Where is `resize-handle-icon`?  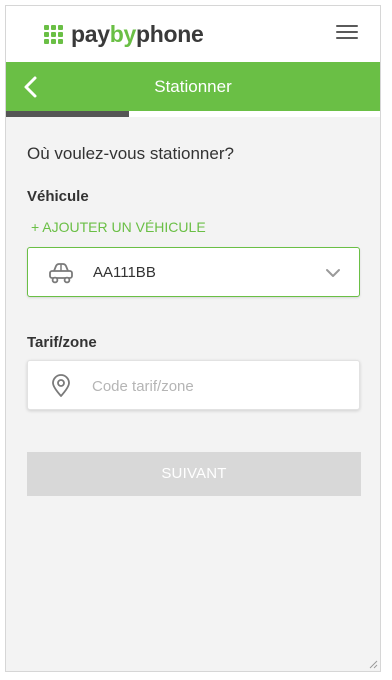 resize-handle-icon is located at coordinates (373, 664).